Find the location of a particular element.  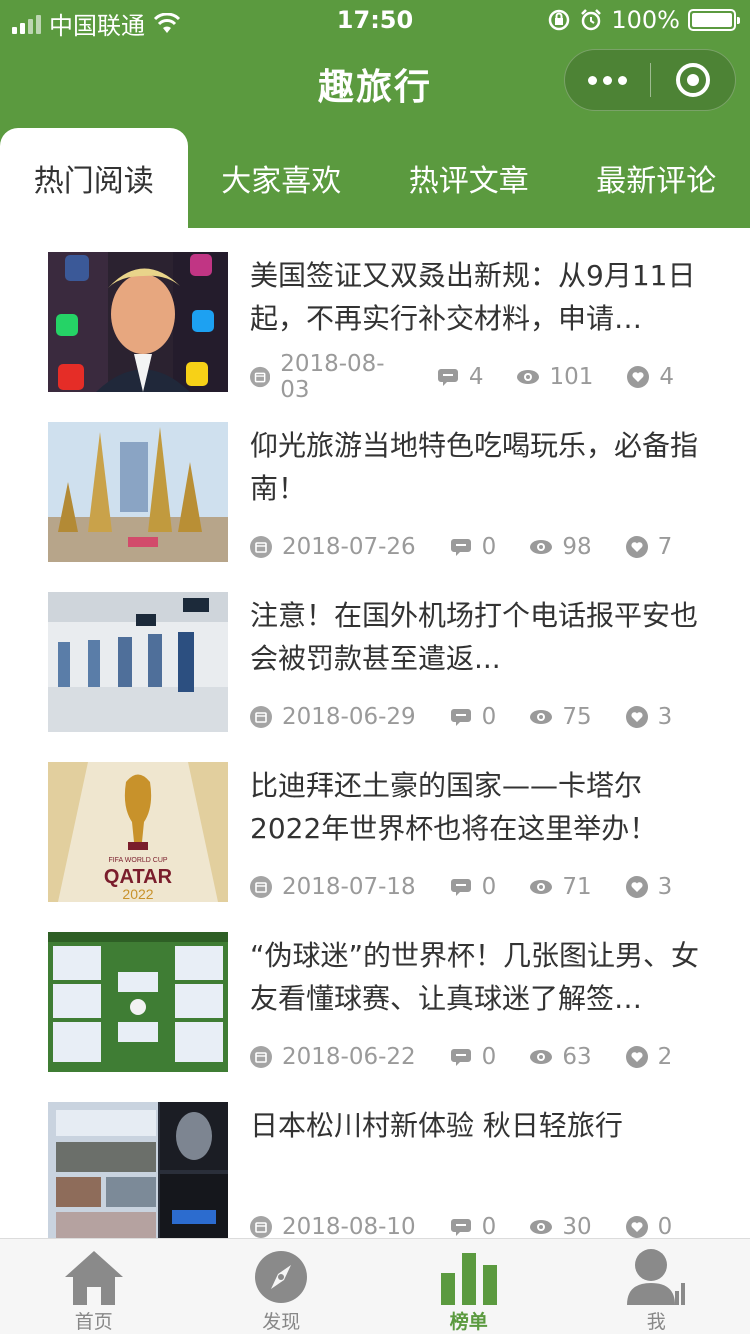

article-title: 仰光旅游当地特色吃喝玩乐，必备指南！ is located at coordinates (474, 467).